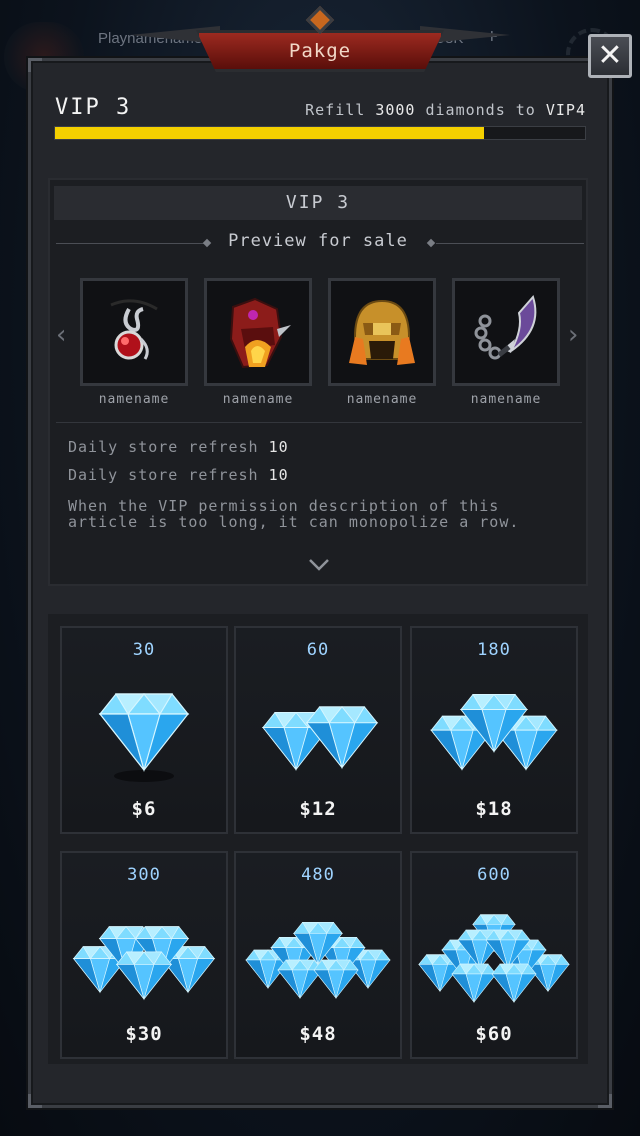 This screenshot has height=1136, width=640. I want to click on diamond-package-card: 600 $60, so click(494, 955).